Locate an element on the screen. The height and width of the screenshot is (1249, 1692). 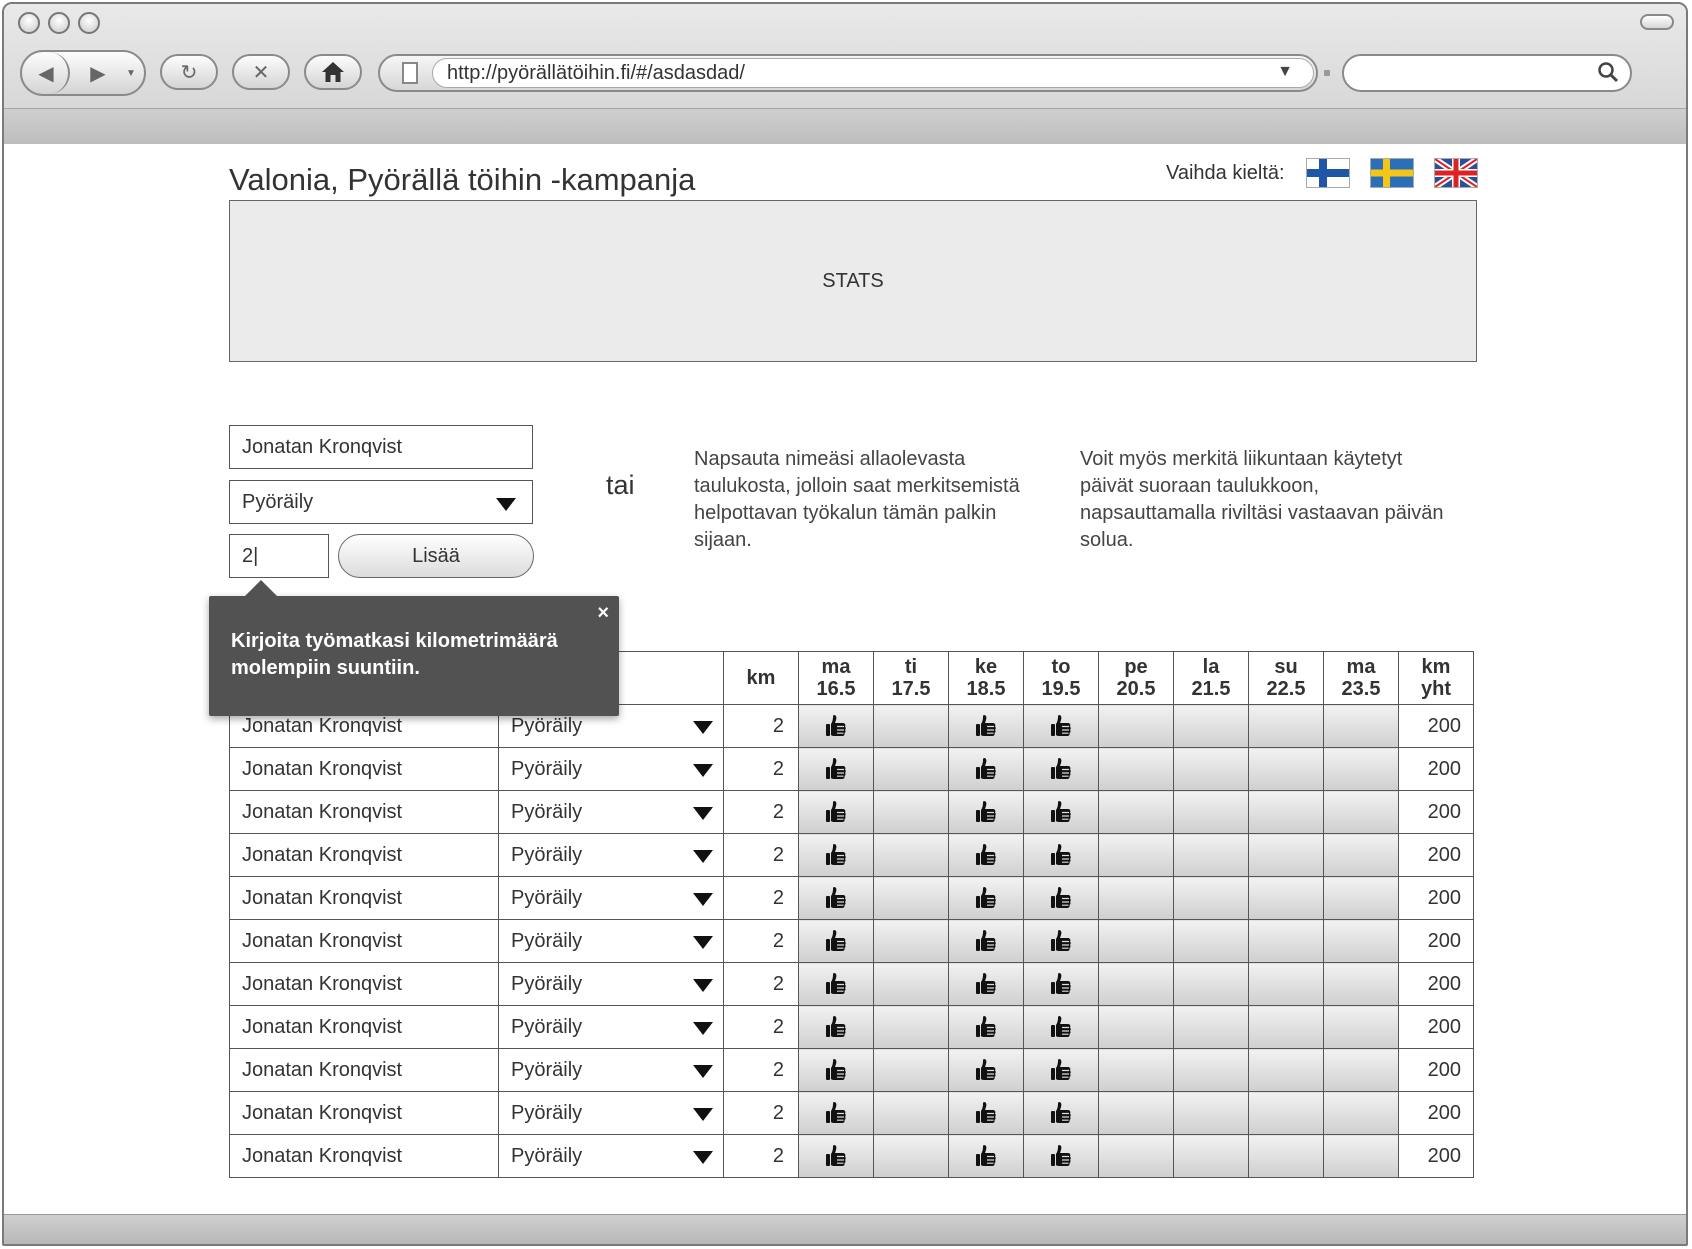
km-input: 2| is located at coordinates (279, 556).